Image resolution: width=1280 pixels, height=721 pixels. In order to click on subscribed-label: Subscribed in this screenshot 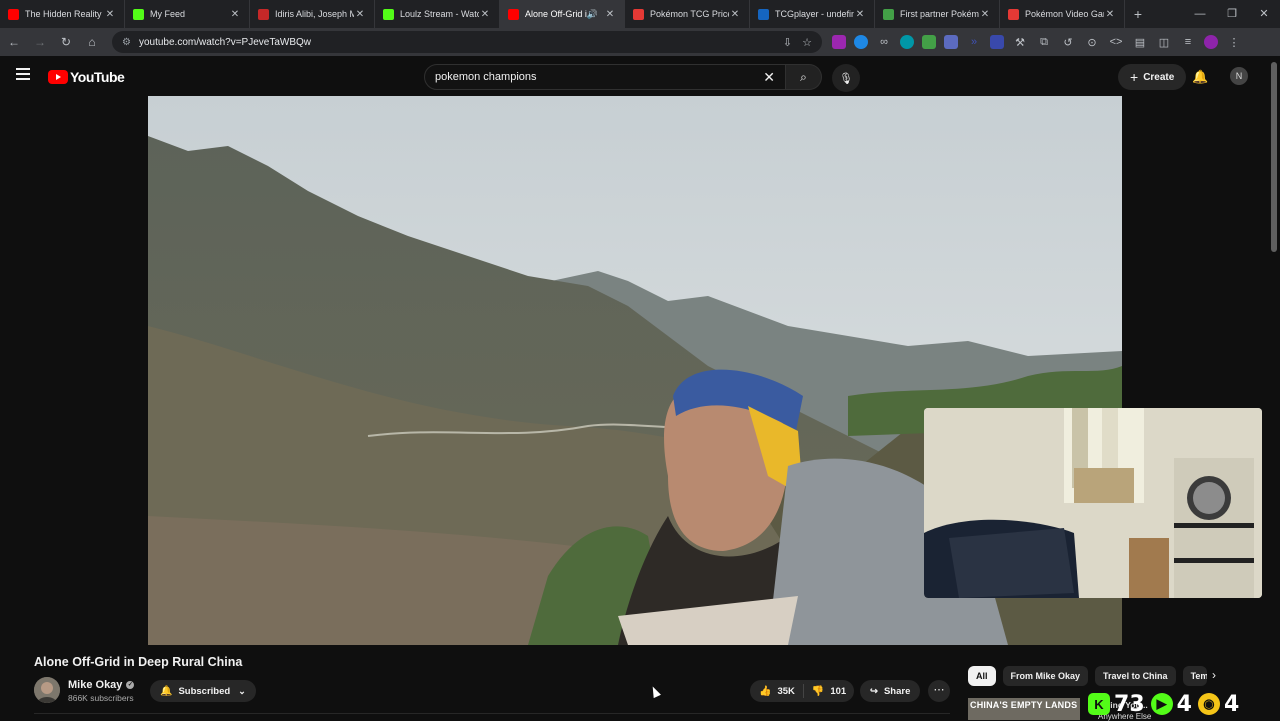, I will do `click(204, 691)`.